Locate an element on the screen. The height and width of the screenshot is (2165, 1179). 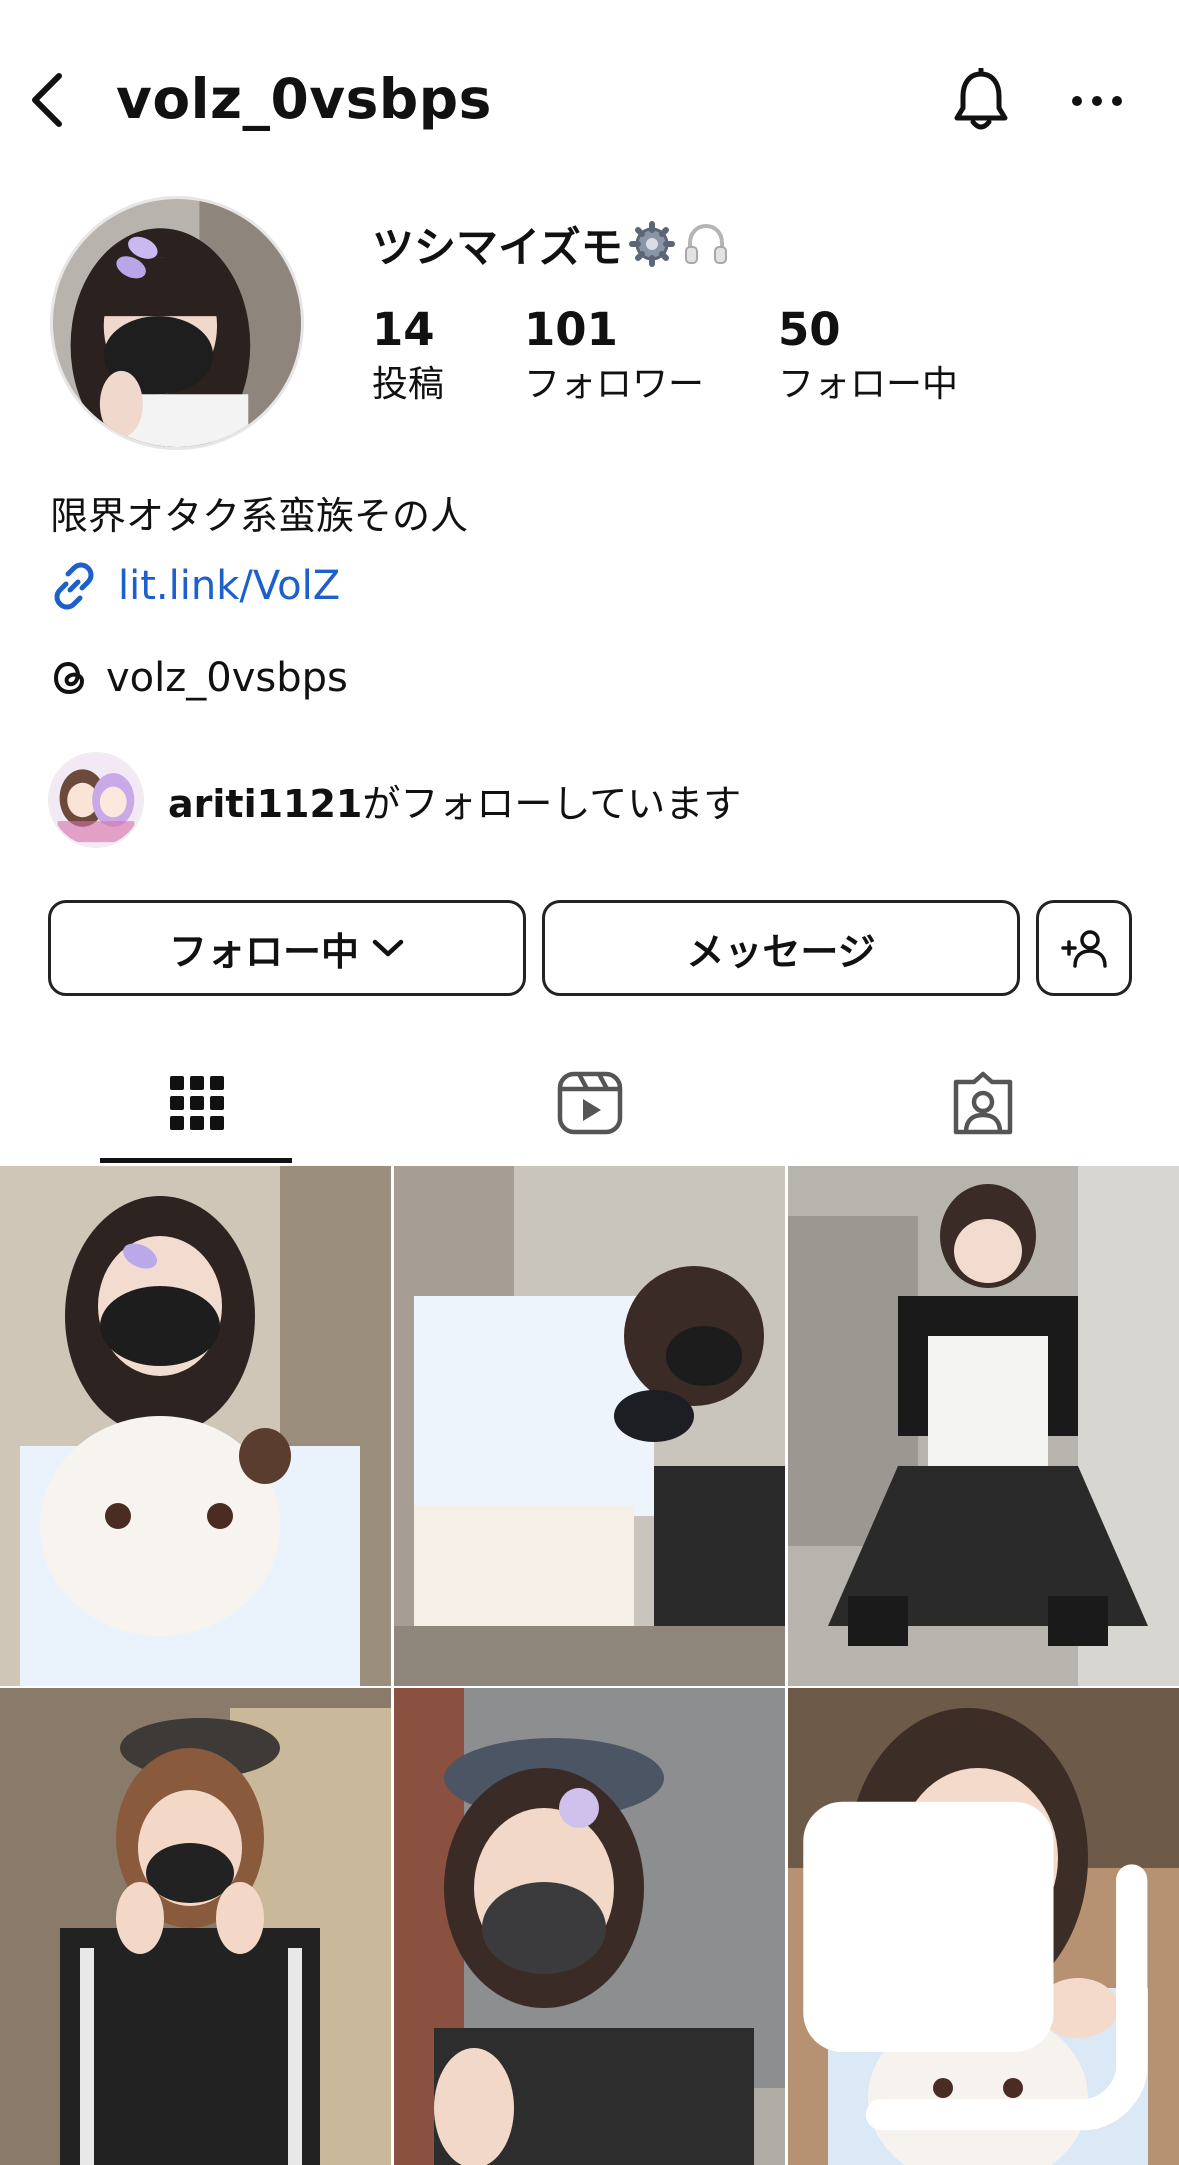
tab-tagged is located at coordinates (982, 1103).